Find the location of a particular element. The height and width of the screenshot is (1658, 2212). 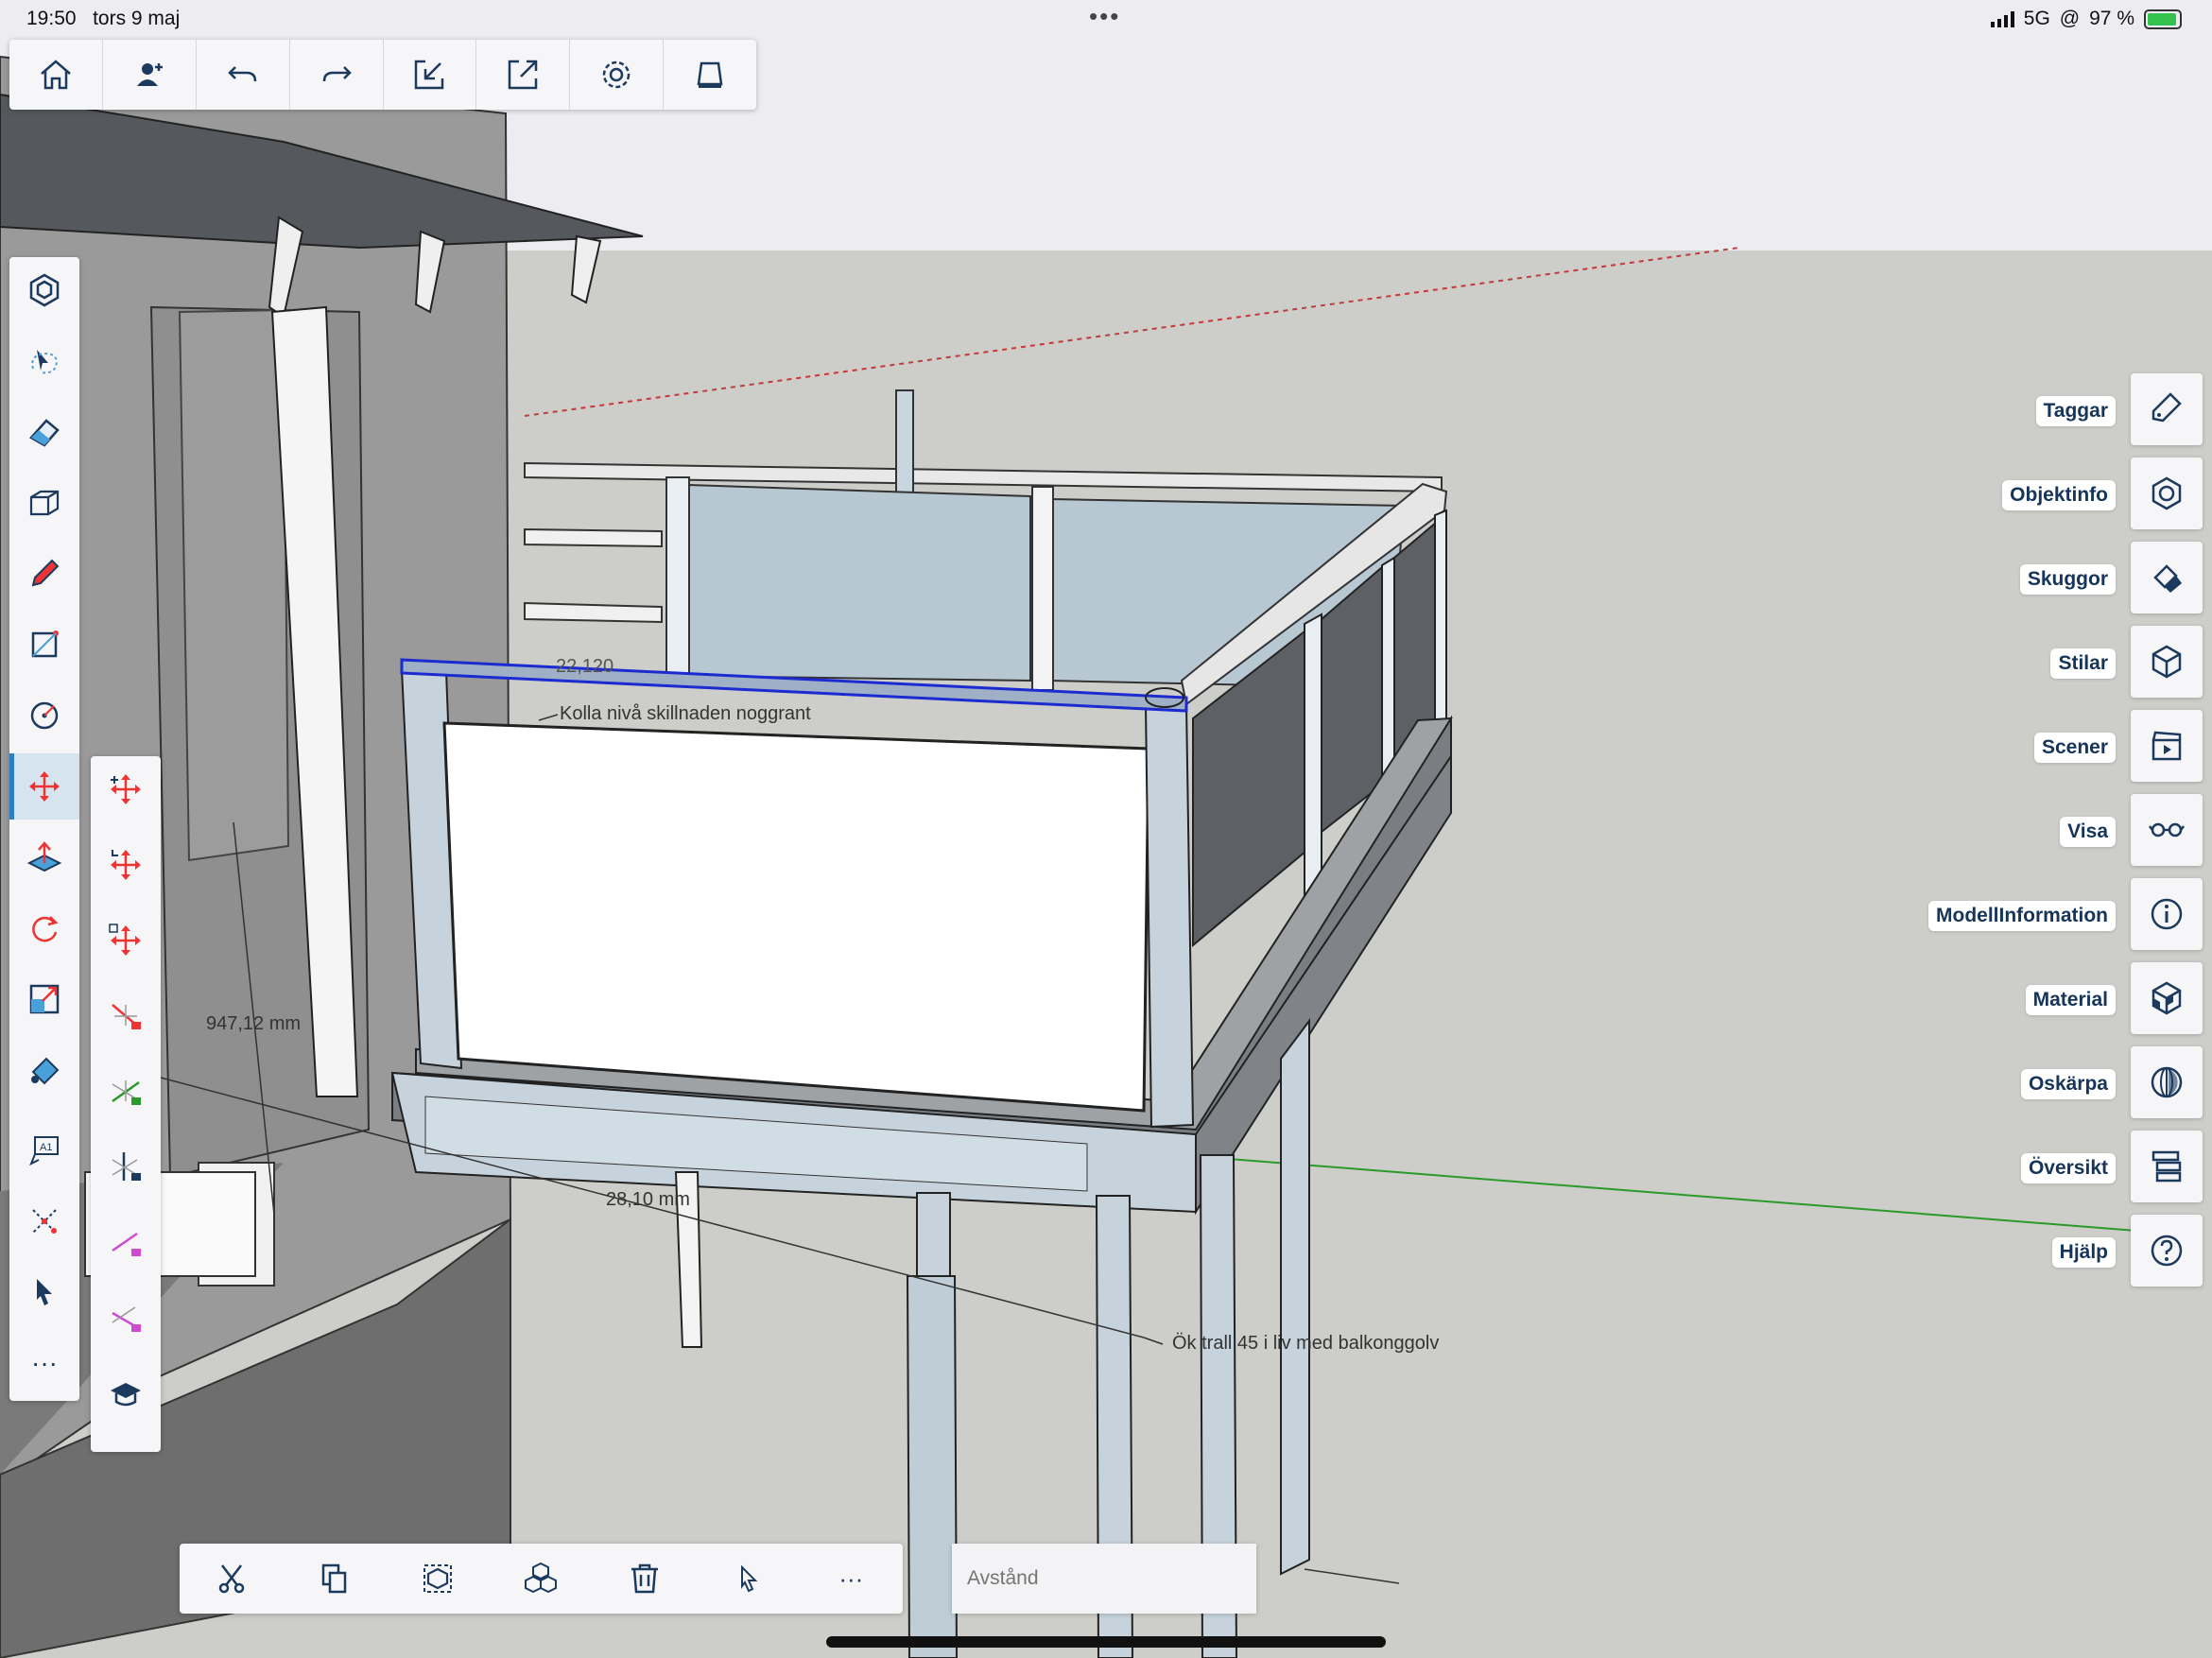

svg-text: A1 is located at coordinates (46, 1148).